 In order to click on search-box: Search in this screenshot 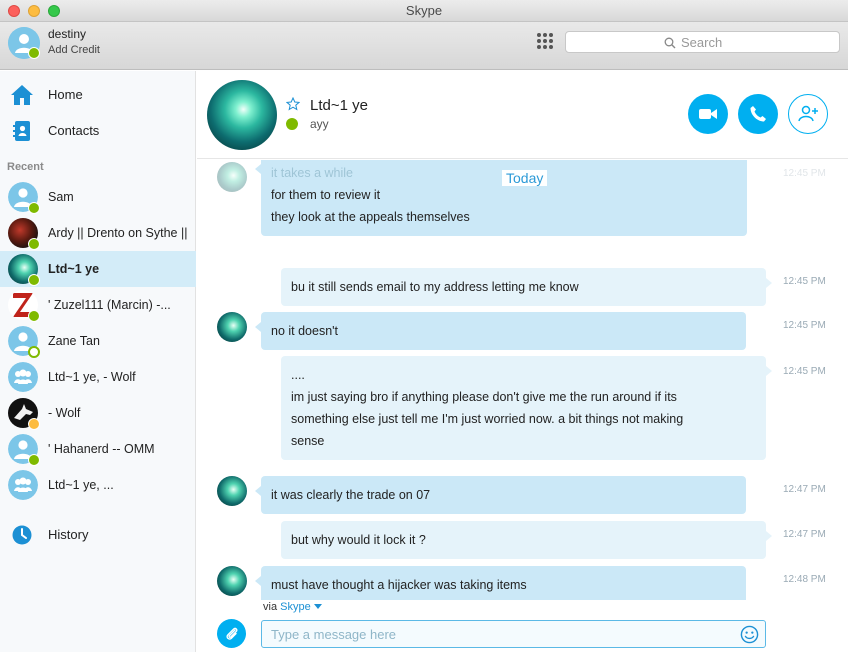, I will do `click(702, 42)`.